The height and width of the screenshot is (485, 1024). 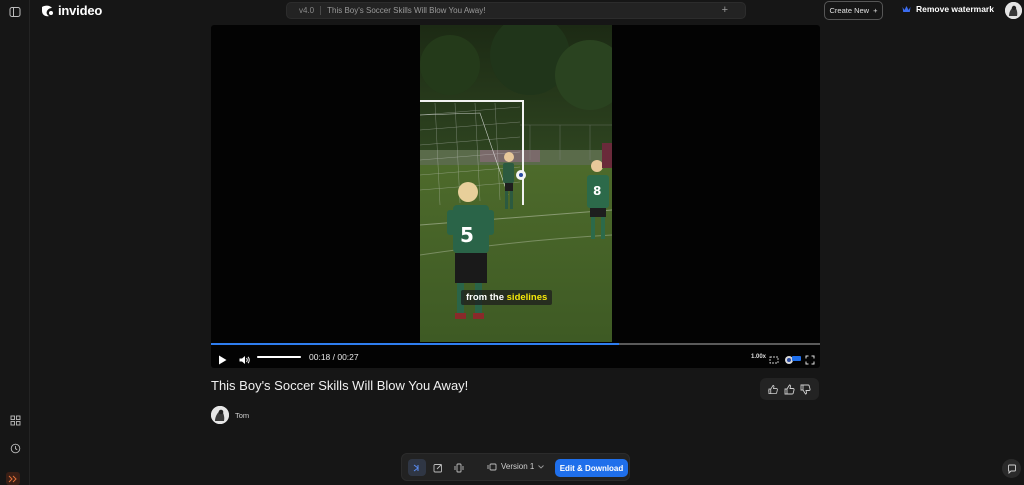 What do you see at coordinates (955, 9) in the screenshot?
I see `remove-watermark-label: Remove watermark` at bounding box center [955, 9].